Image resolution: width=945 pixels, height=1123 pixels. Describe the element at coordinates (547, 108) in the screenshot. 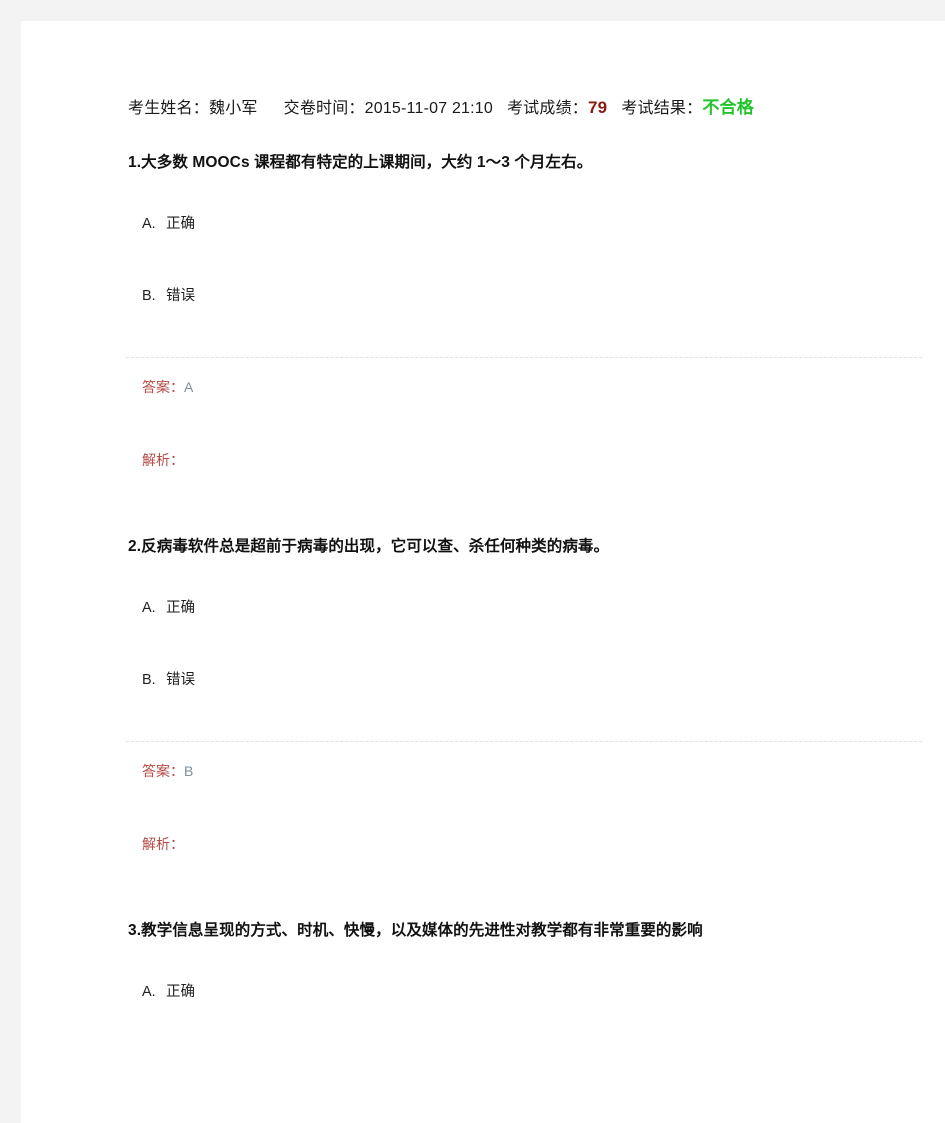

I see `score-label: 考试成绩：` at that location.